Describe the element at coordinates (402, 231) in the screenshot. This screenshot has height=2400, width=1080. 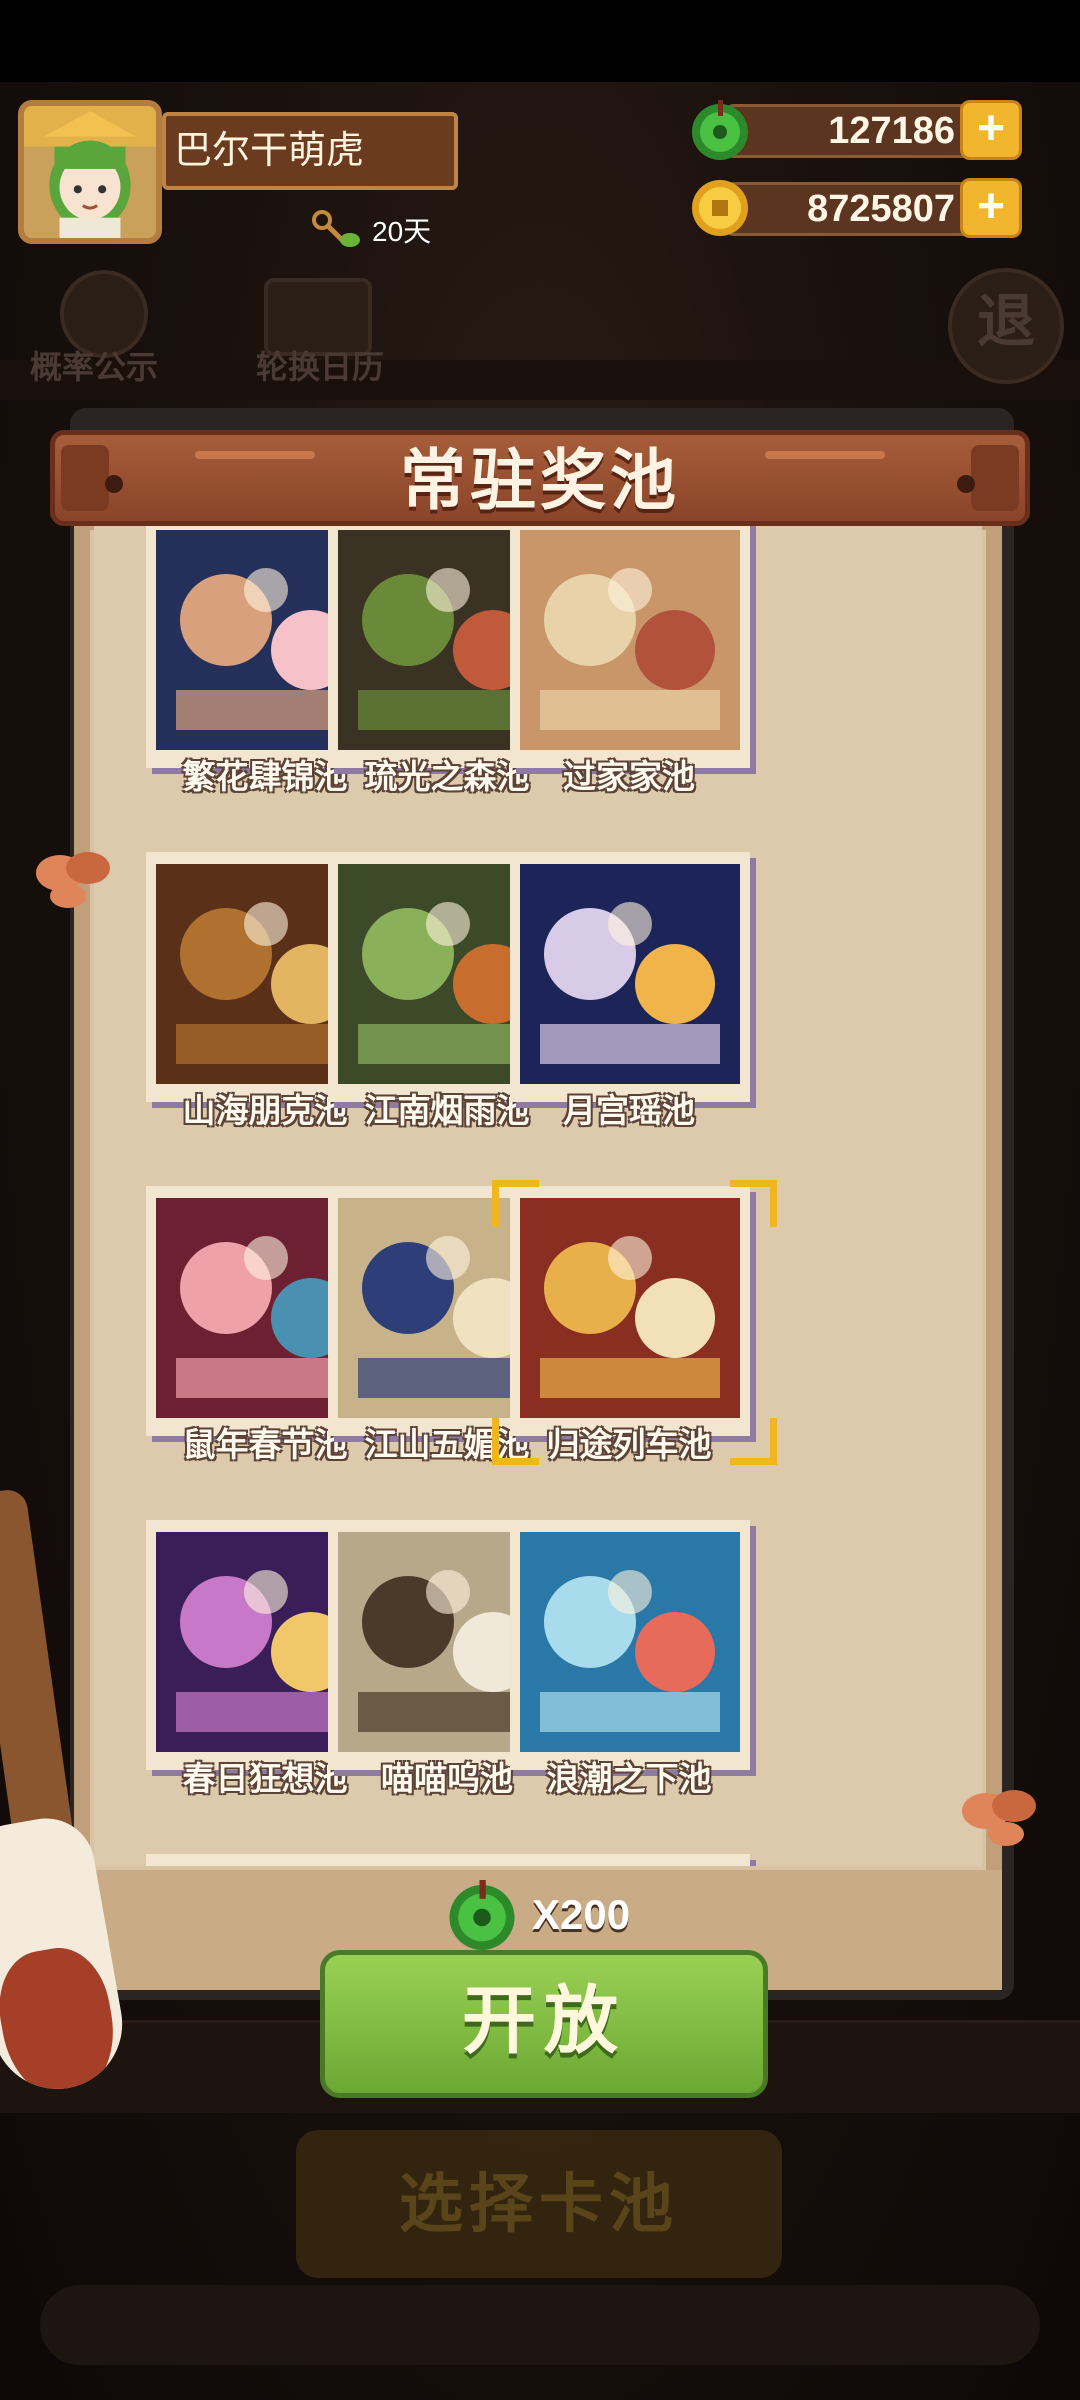
I see `days-label: 20天` at that location.